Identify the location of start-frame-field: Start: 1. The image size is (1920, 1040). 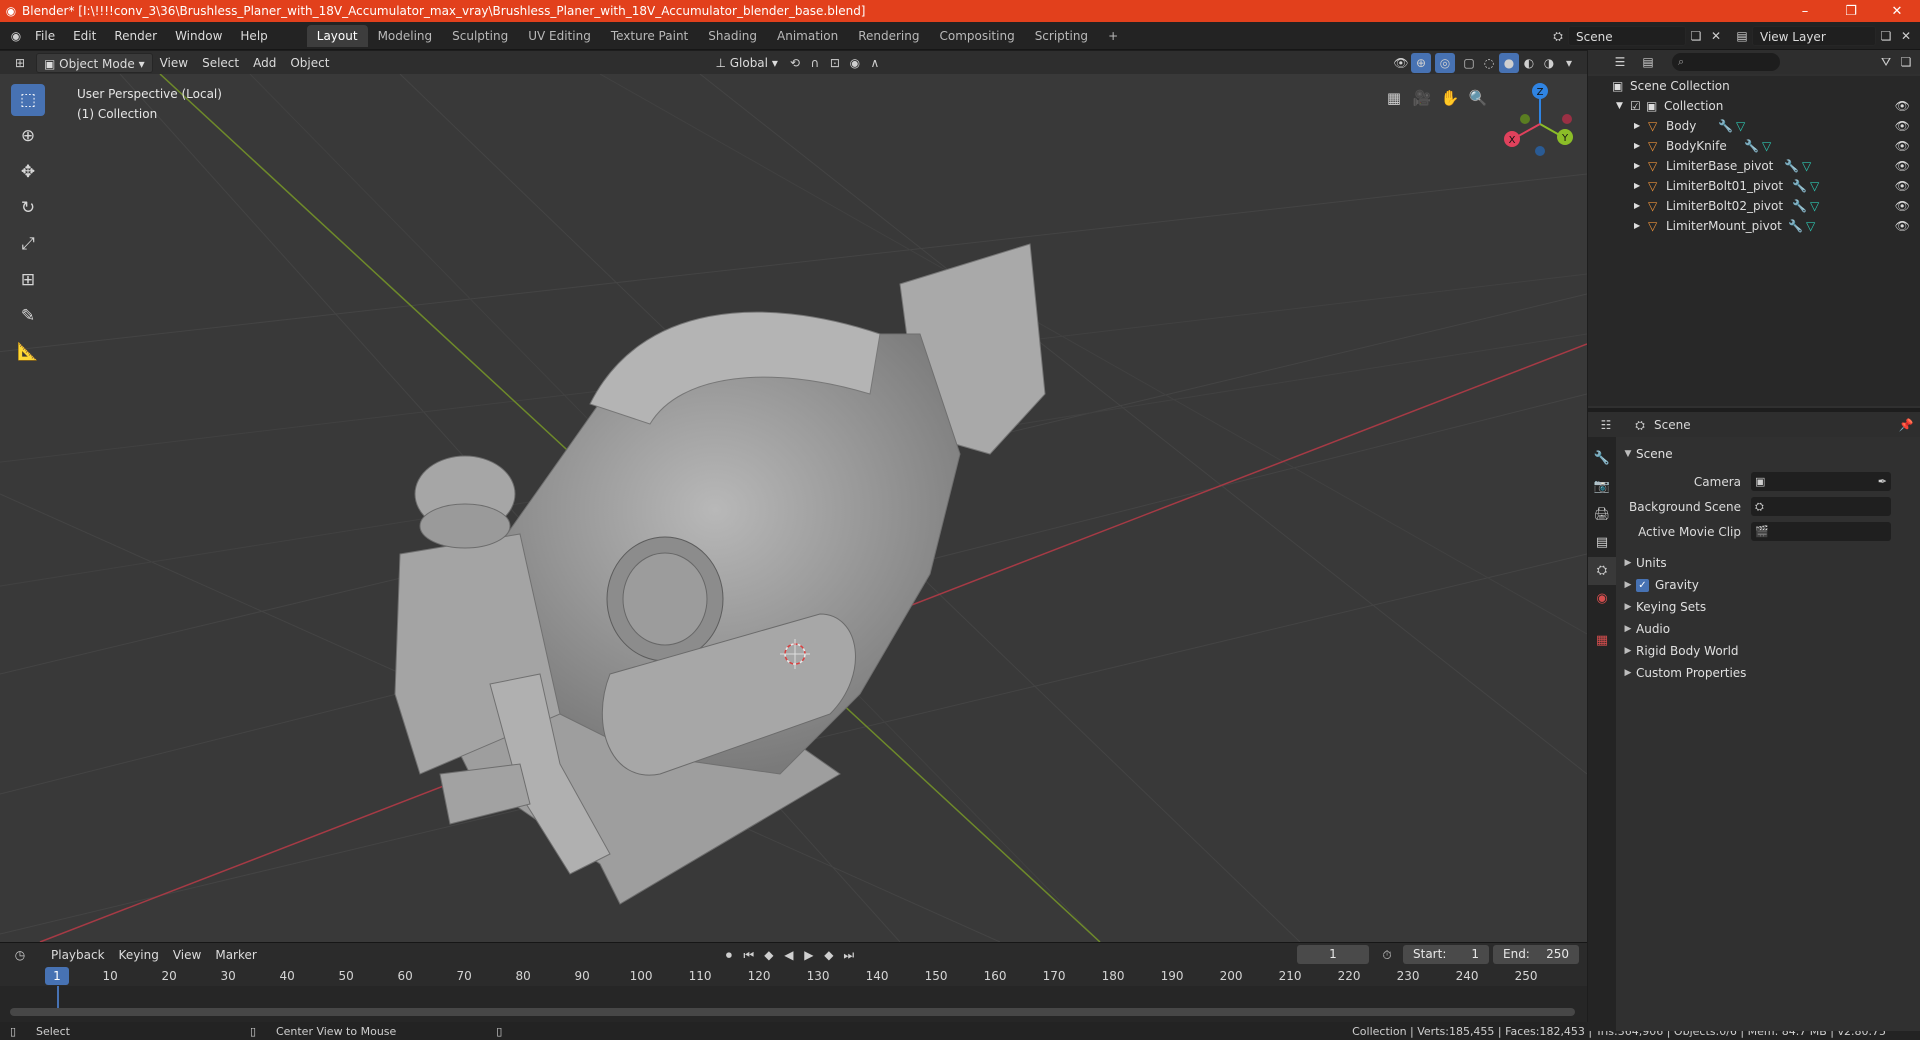
(1446, 954).